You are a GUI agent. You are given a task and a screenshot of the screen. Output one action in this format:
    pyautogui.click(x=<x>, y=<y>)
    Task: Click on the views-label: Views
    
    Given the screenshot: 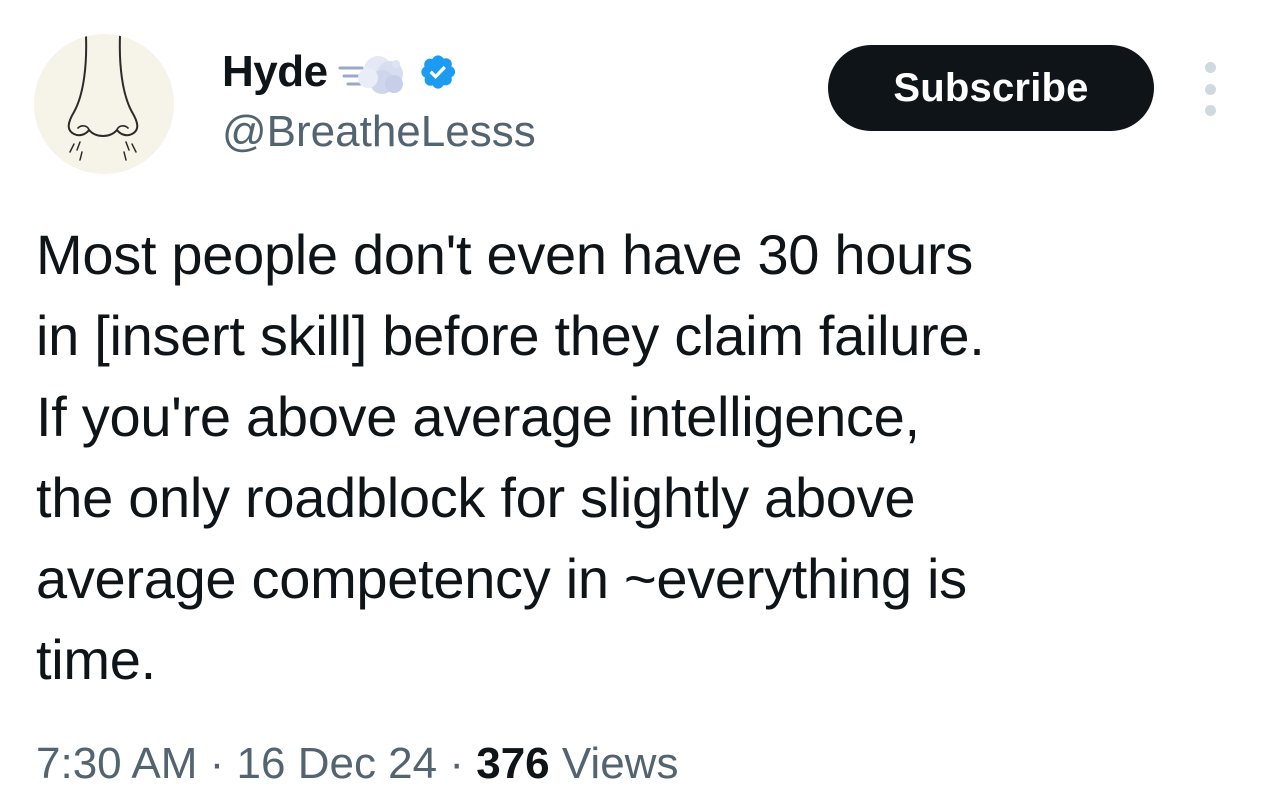 What is the action you would take?
    pyautogui.click(x=614, y=763)
    